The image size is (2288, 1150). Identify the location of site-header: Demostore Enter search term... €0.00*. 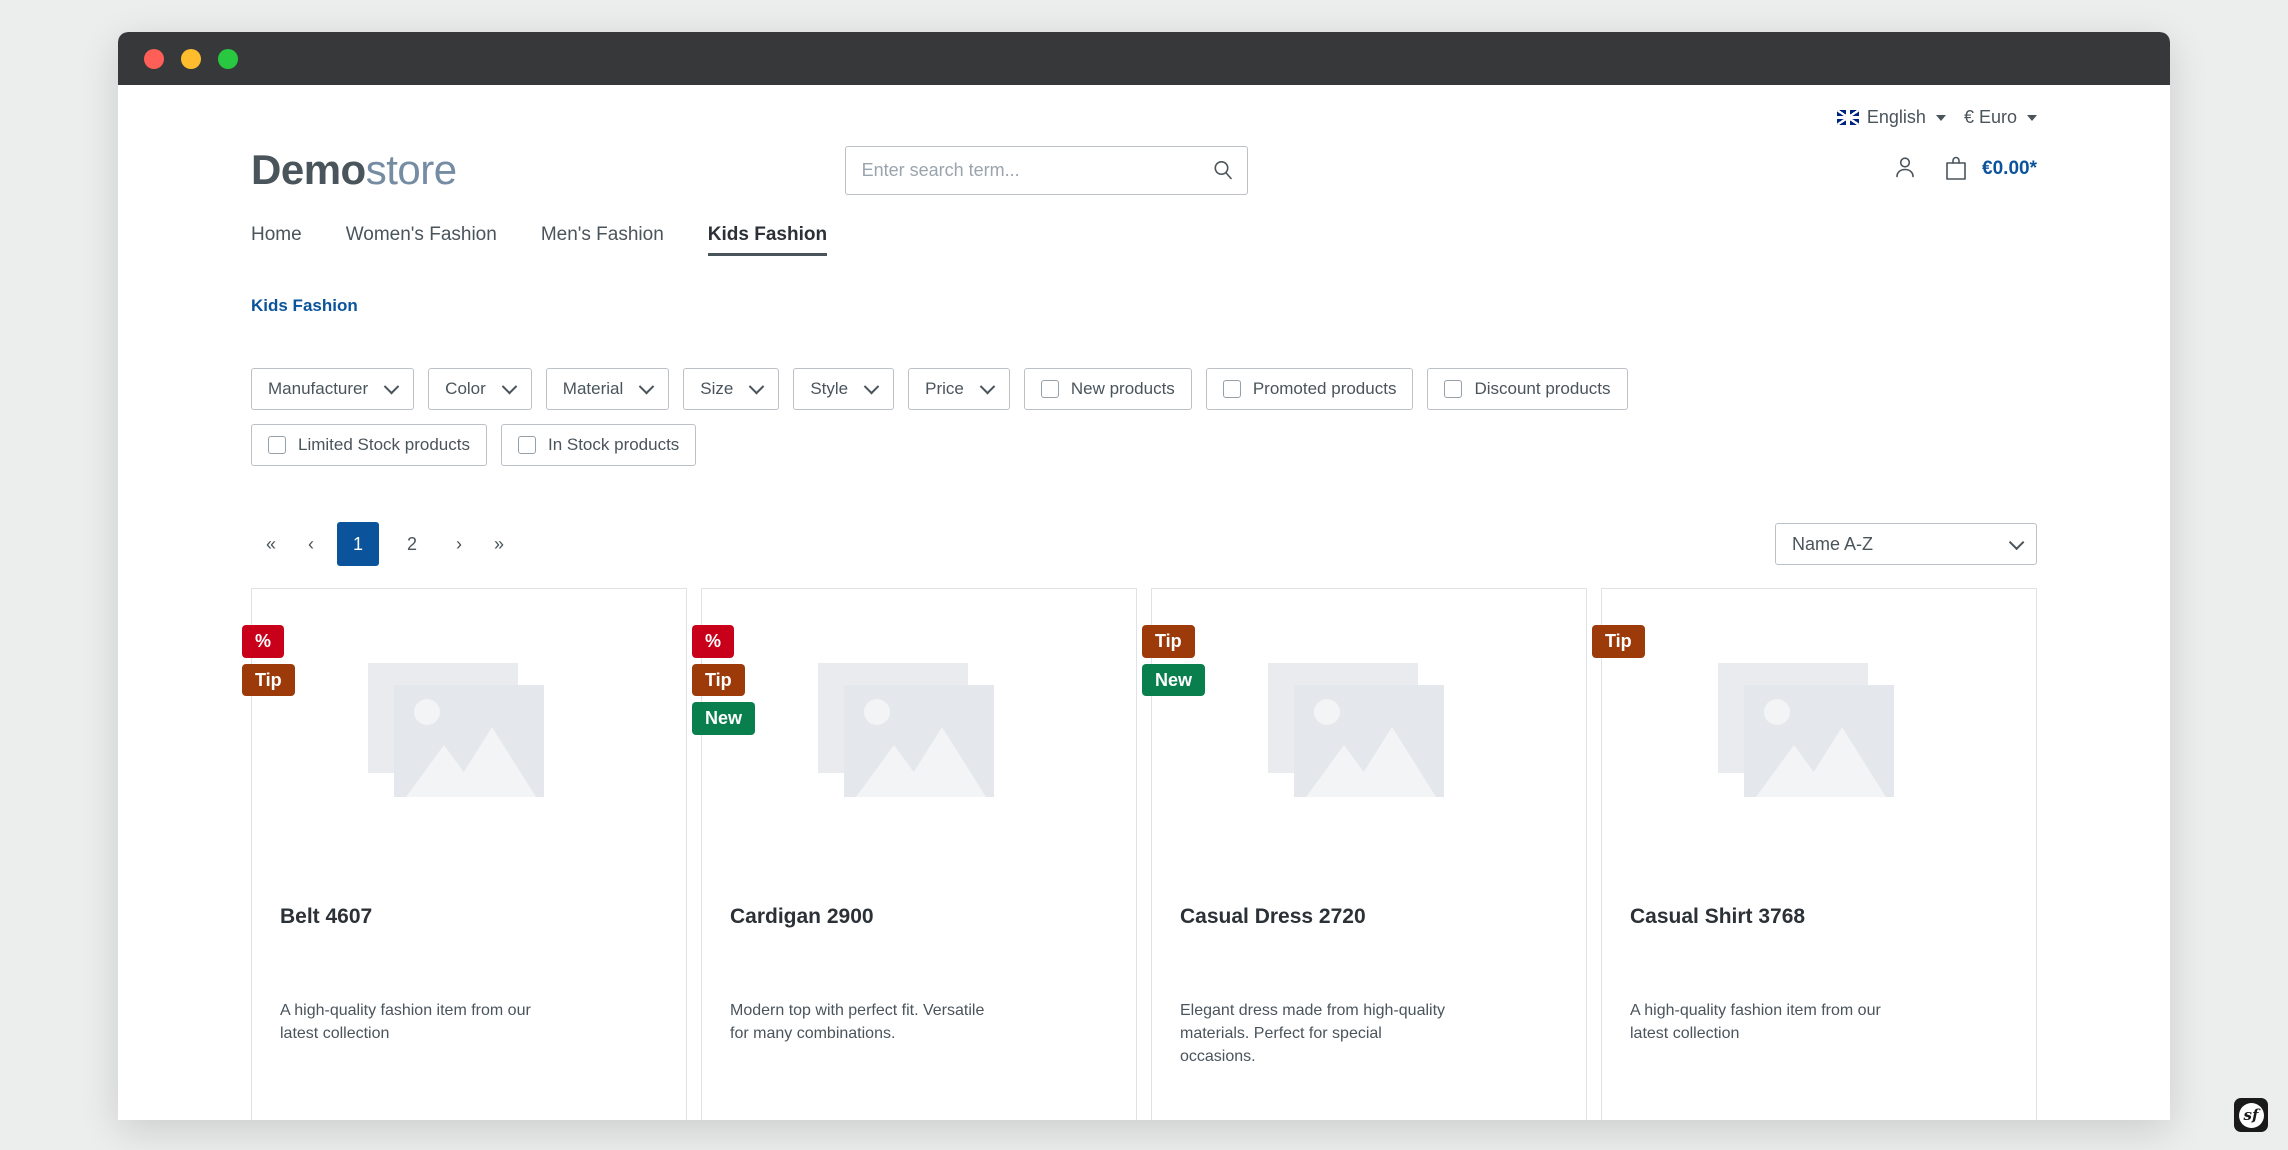
(1144, 170).